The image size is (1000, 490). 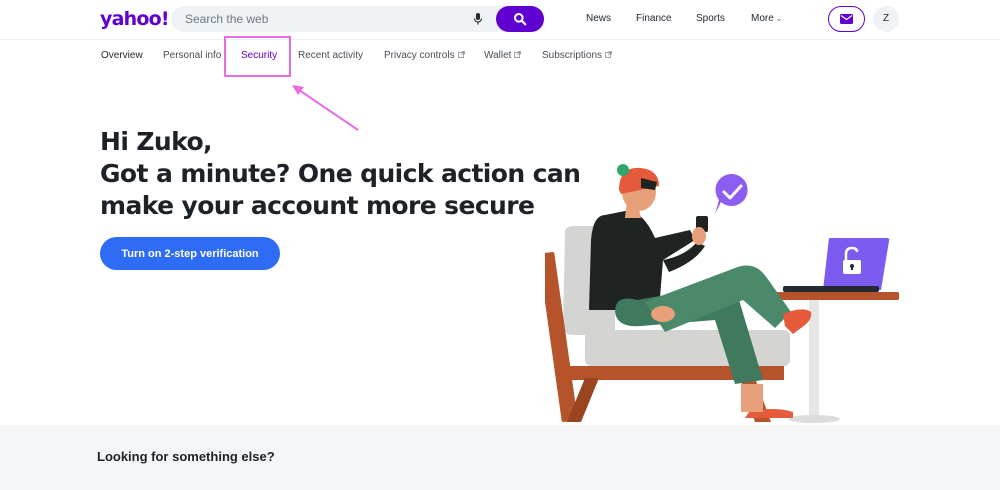 I want to click on nav-news: News, so click(x=598, y=18).